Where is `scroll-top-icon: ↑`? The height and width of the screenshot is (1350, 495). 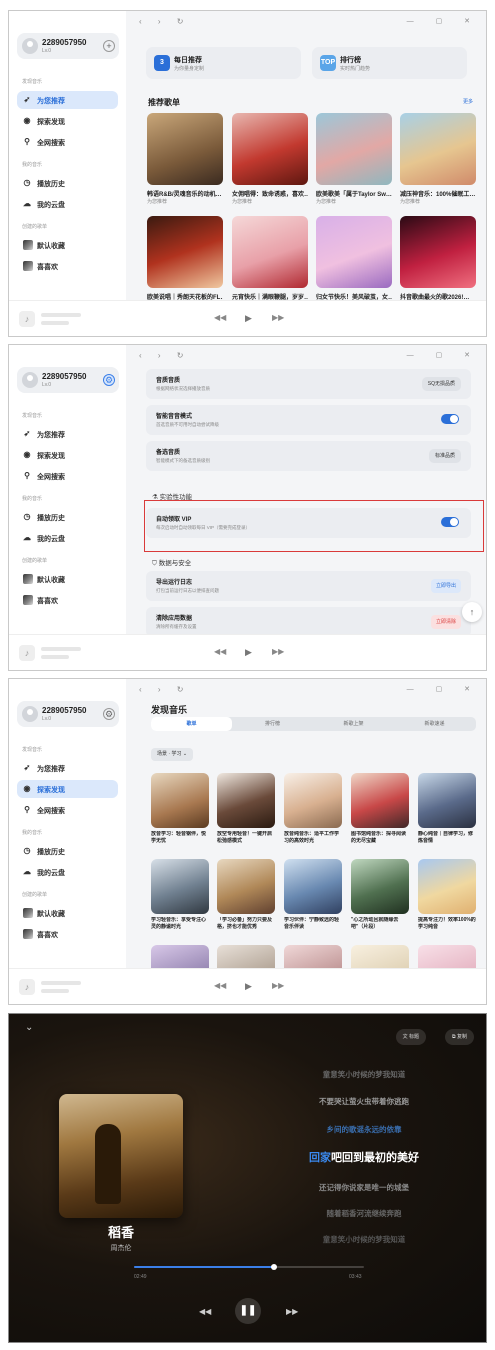 scroll-top-icon: ↑ is located at coordinates (472, 612).